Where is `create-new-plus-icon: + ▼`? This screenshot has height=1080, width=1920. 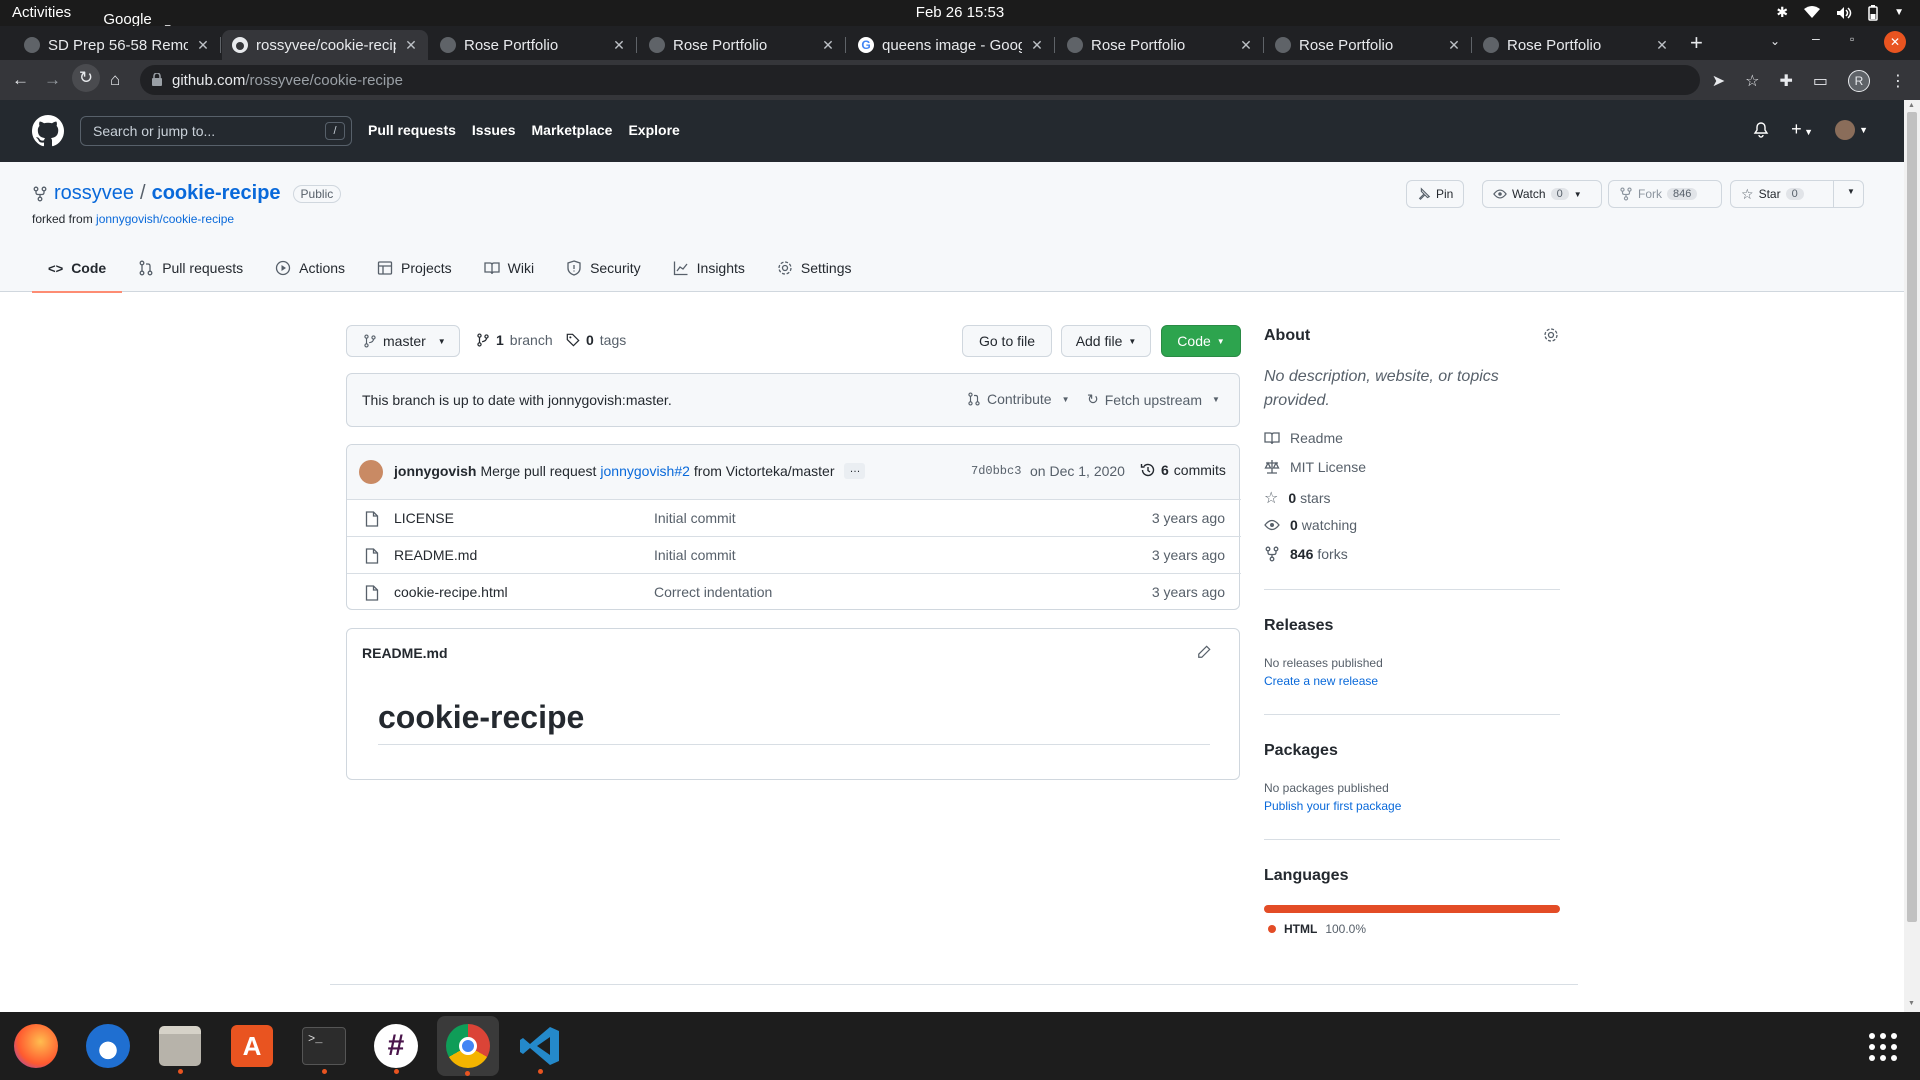 create-new-plus-icon: + ▼ is located at coordinates (1802, 129).